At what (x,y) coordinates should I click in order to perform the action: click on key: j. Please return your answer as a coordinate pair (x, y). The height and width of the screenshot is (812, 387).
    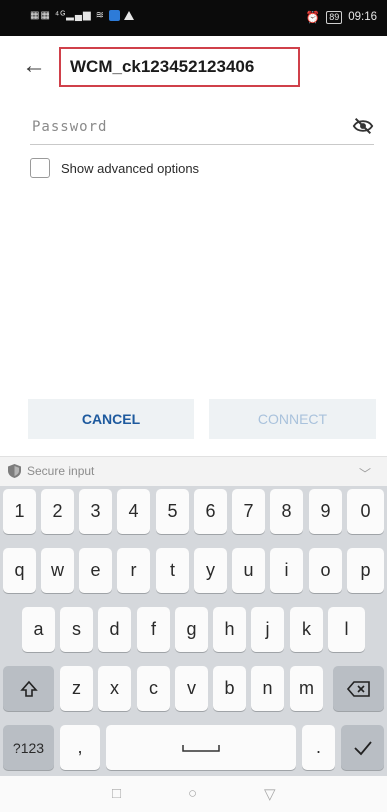
    Looking at the image, I should click on (267, 629).